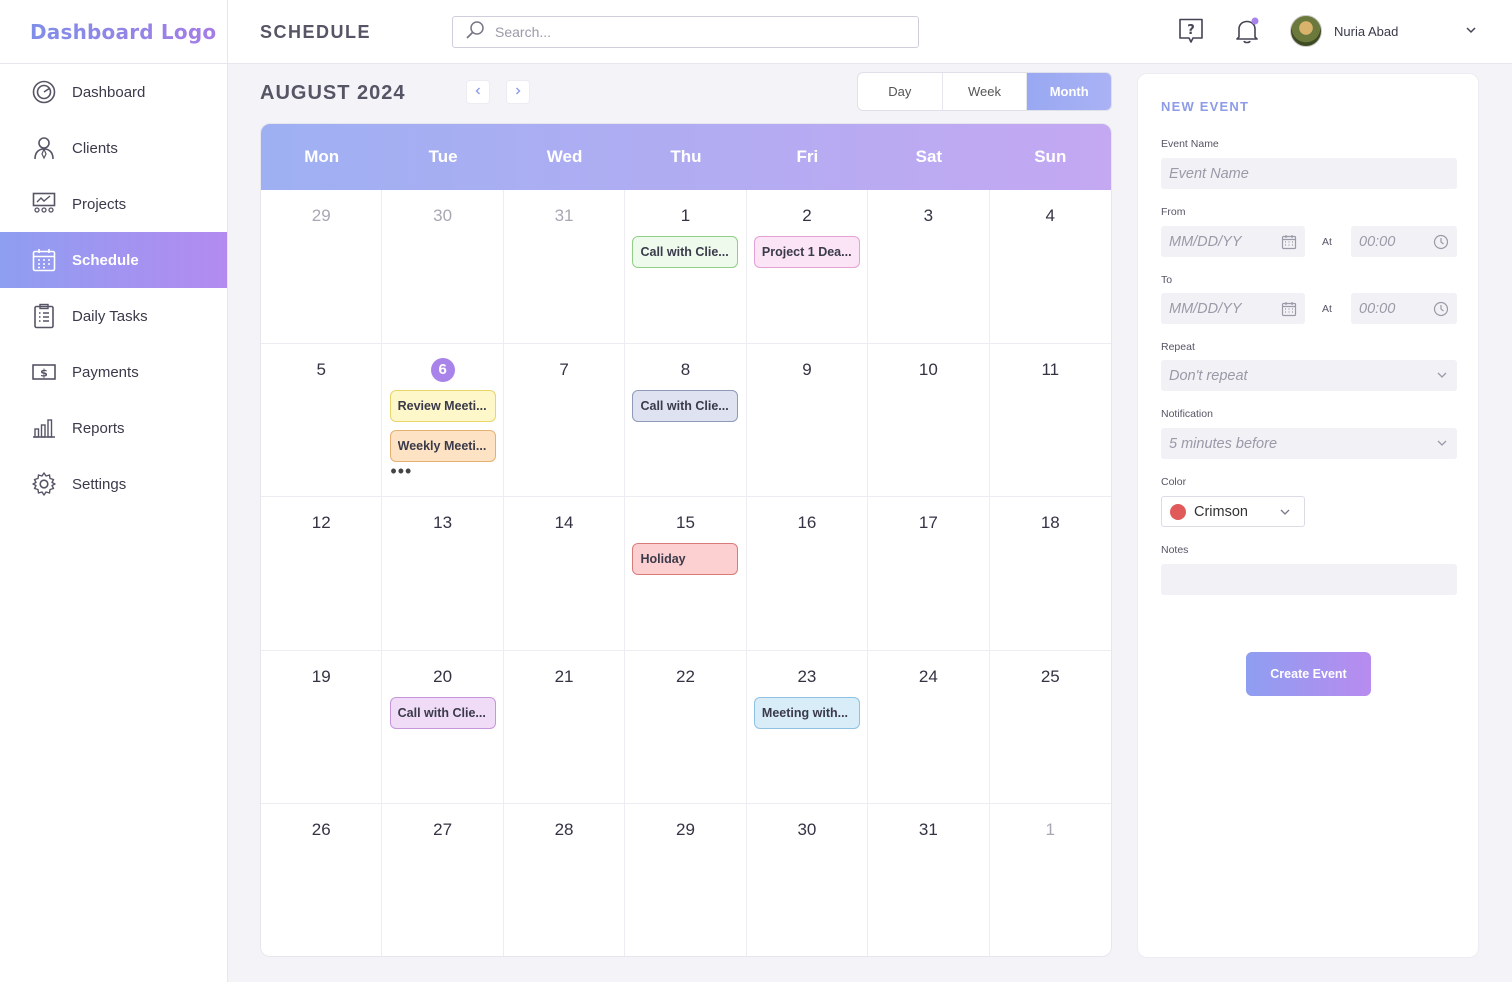  Describe the element at coordinates (1050, 156) in the screenshot. I see `weekday-label: Sun` at that location.